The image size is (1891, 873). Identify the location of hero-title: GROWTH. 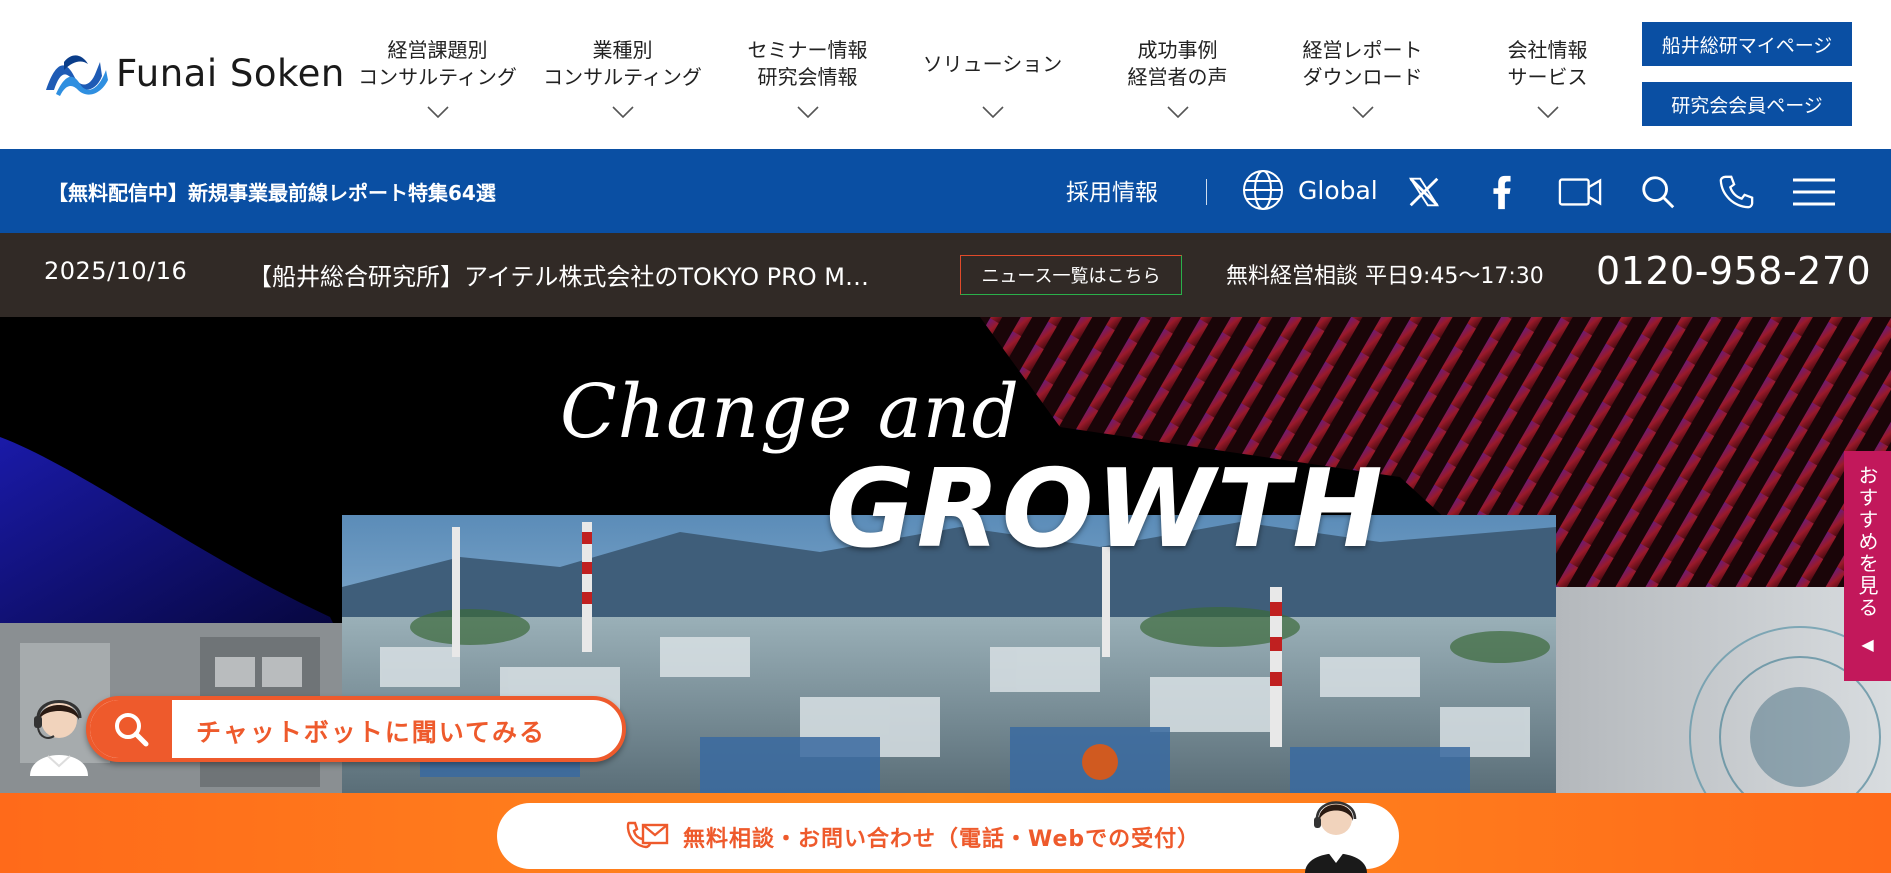
(1105, 509).